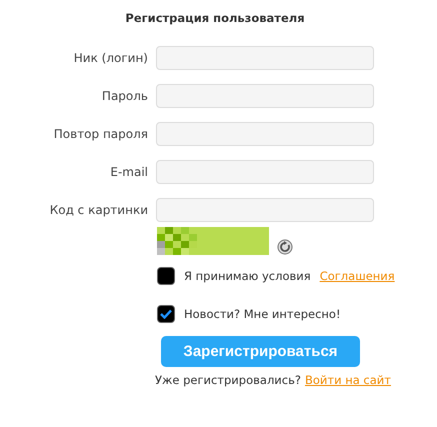 The image size is (437, 427). Describe the element at coordinates (111, 58) in the screenshot. I see `field-label: Ник (логин)` at that location.